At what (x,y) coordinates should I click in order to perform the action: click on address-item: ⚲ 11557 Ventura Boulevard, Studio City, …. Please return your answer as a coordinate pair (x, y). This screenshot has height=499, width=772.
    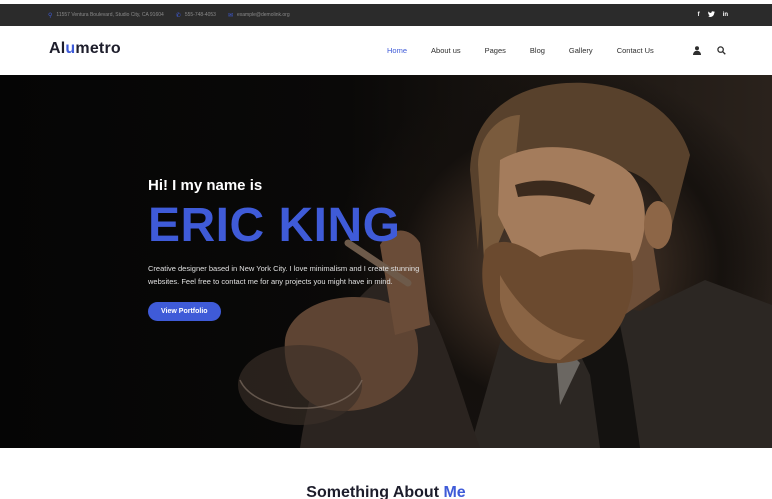
    Looking at the image, I should click on (106, 15).